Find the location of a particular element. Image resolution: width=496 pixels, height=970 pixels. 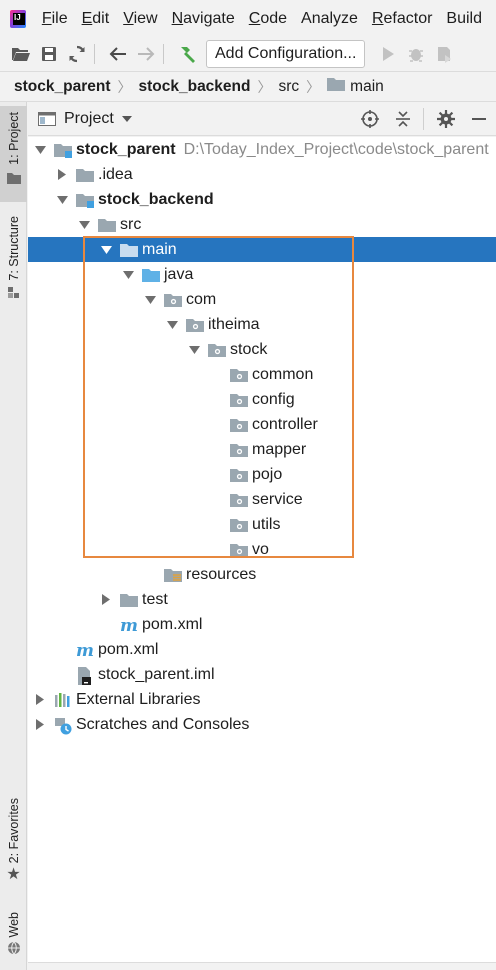

tree-node-common: common is located at coordinates (262, 374).